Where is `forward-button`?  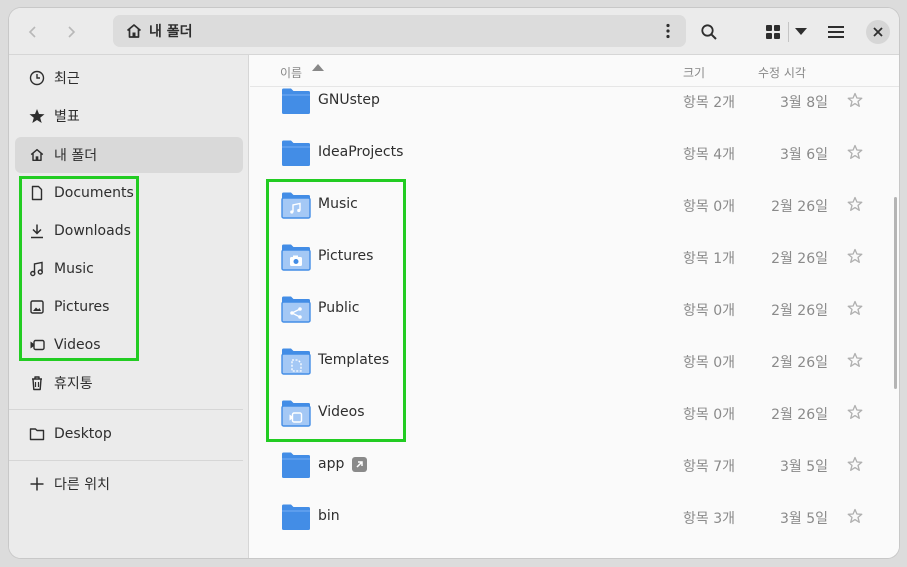
forward-button is located at coordinates (71, 32).